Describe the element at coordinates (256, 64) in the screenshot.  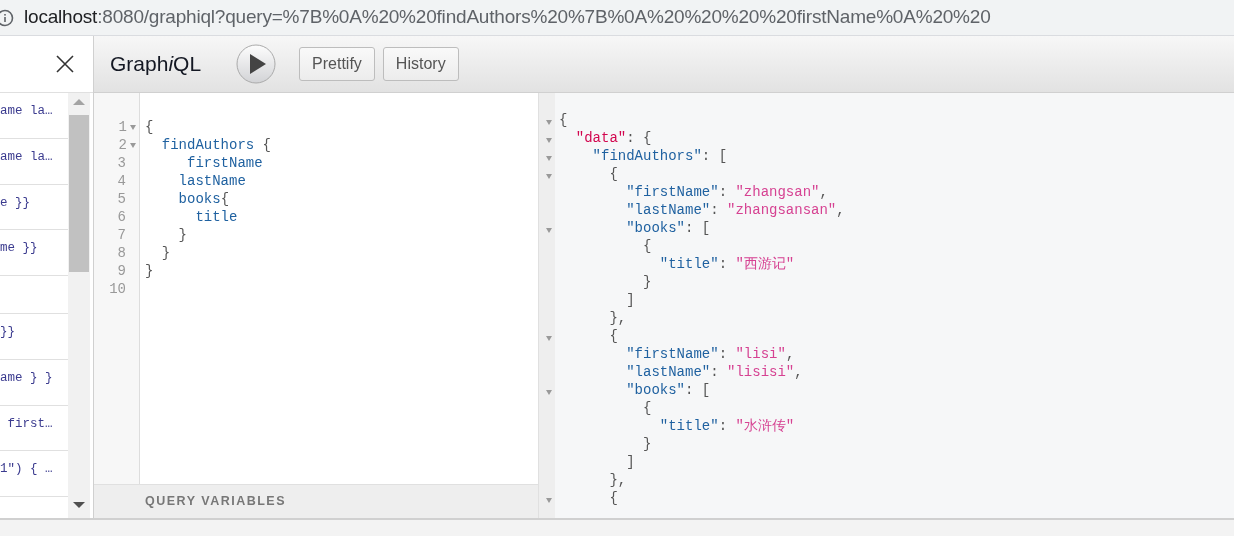
I see `run-button` at that location.